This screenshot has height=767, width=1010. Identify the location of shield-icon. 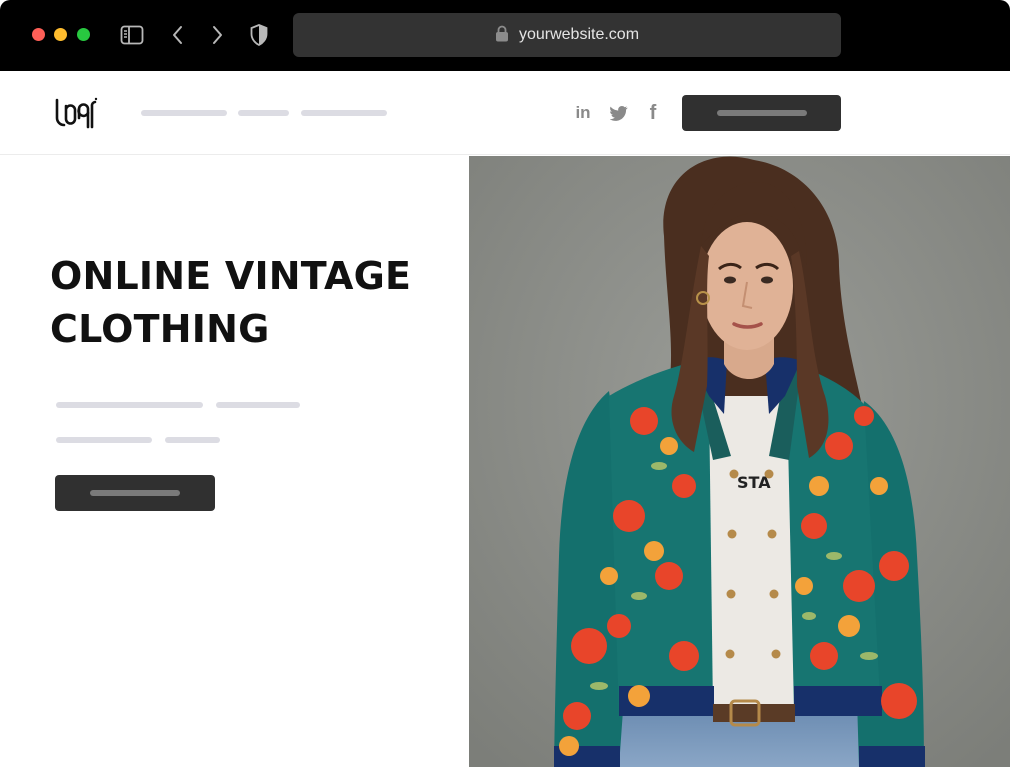
(259, 35).